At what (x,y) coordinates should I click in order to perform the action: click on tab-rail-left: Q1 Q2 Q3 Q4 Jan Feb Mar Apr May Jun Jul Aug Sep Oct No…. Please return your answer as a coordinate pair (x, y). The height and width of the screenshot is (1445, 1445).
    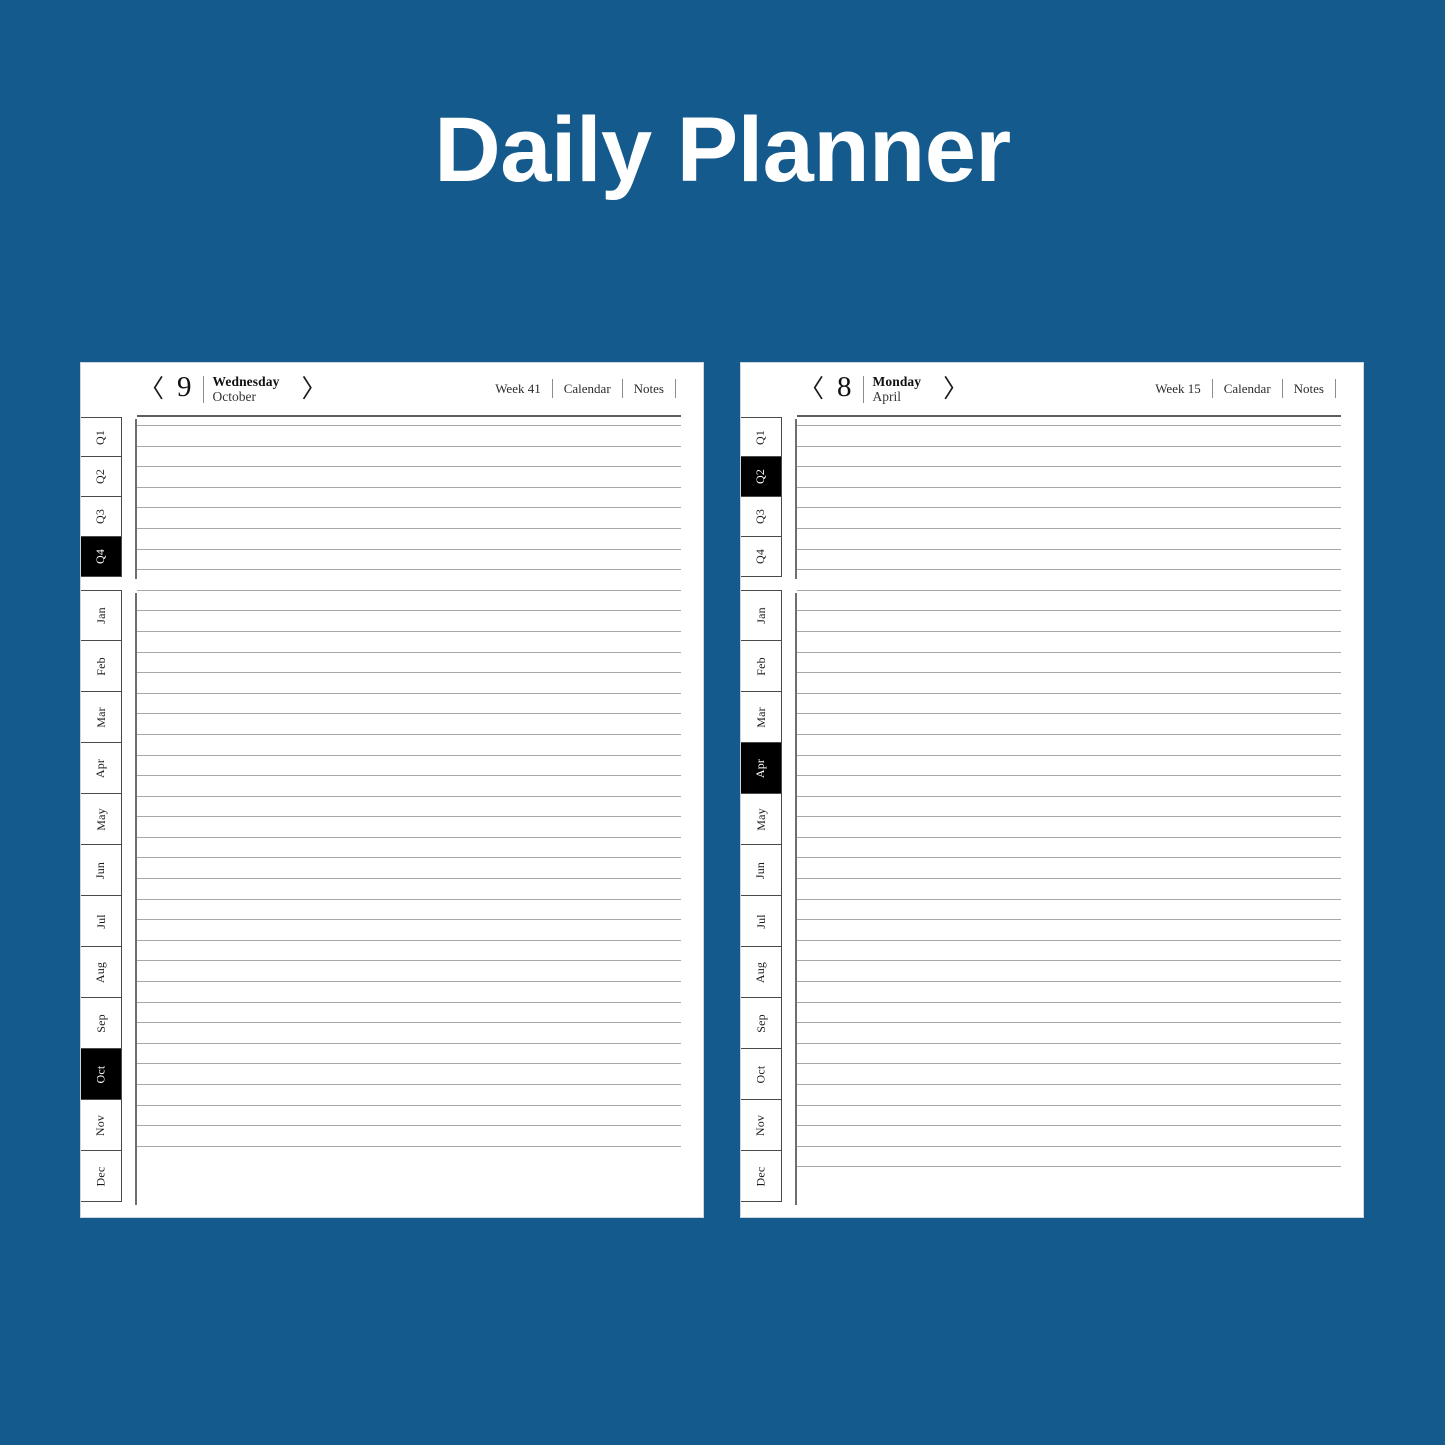
    Looking at the image, I should click on (101, 817).